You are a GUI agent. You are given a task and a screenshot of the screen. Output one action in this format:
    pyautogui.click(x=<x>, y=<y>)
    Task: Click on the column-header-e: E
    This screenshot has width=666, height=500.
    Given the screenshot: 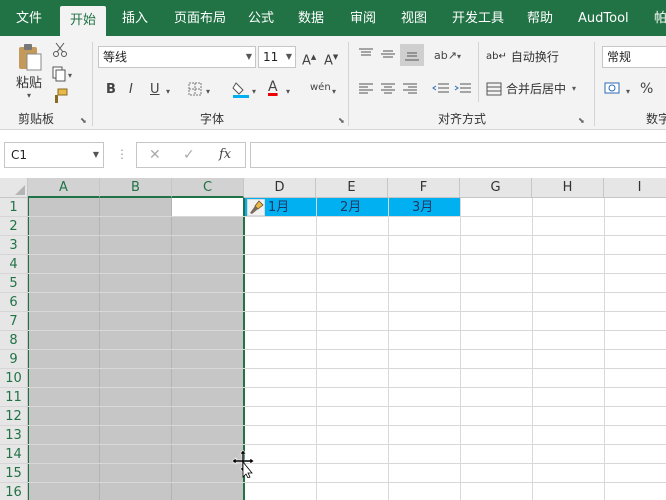 What is the action you would take?
    pyautogui.click(x=352, y=188)
    